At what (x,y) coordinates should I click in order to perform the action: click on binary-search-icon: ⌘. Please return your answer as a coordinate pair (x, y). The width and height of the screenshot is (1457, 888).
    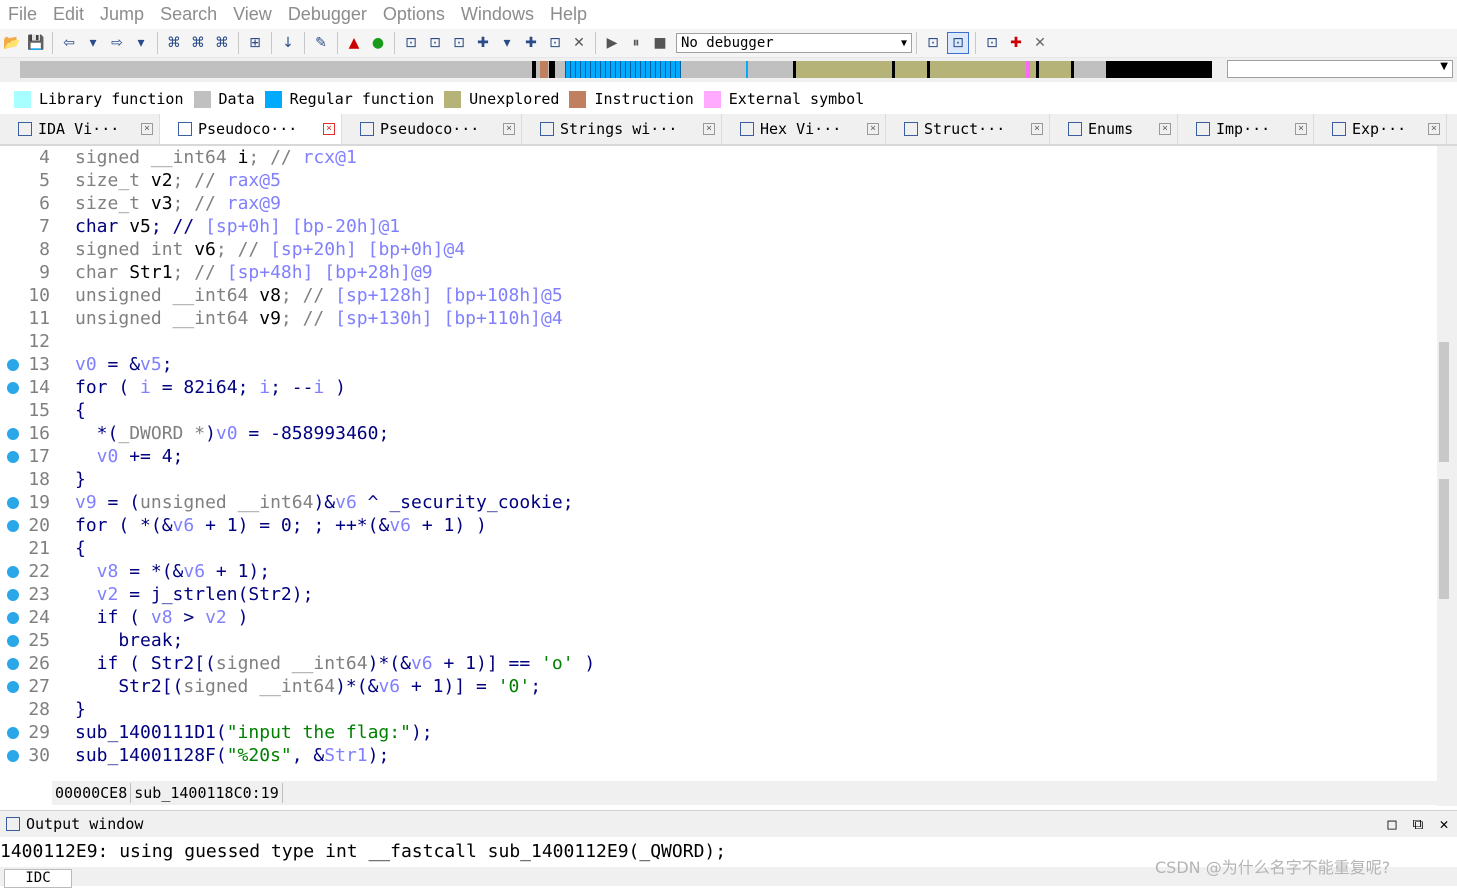
    Looking at the image, I should click on (174, 43).